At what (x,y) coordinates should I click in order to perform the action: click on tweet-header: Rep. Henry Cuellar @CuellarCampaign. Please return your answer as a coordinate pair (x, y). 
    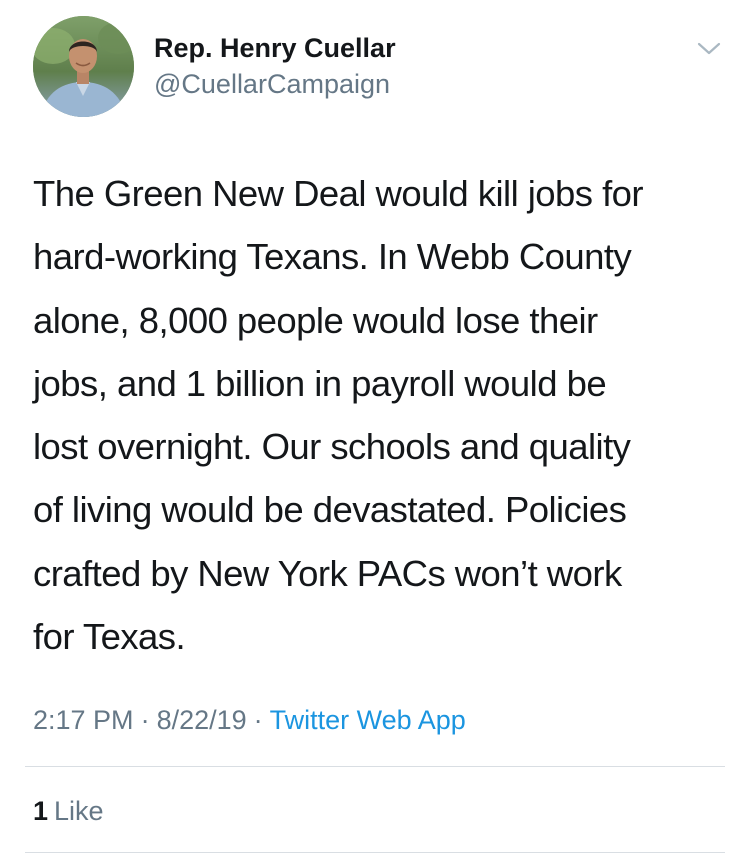
    Looking at the image, I should click on (378, 68).